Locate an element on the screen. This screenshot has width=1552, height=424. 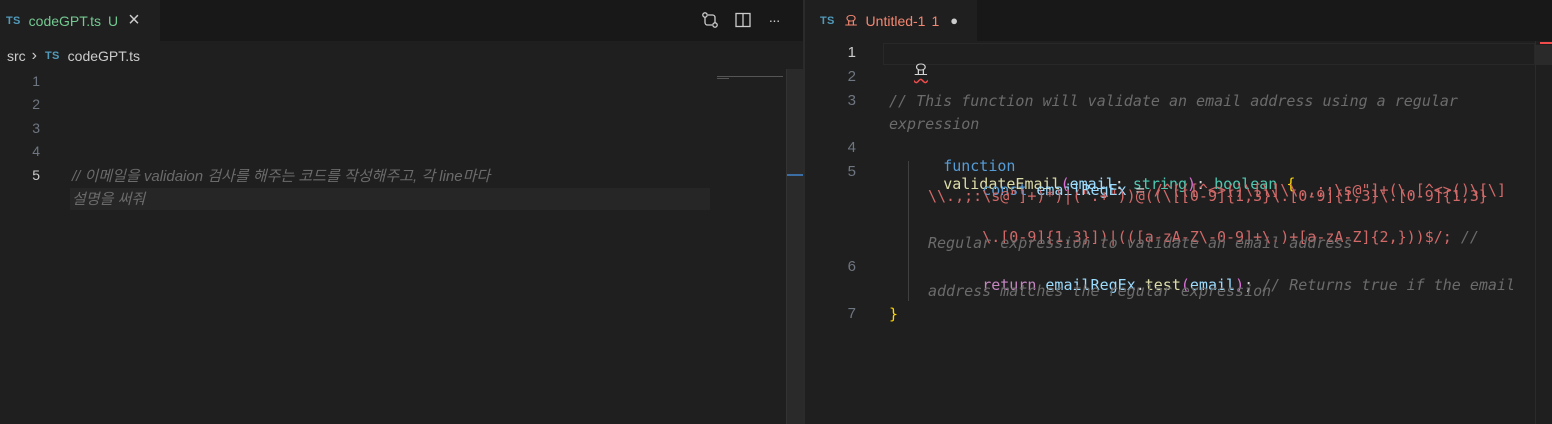
line-number: 7 is located at coordinates (851, 313).